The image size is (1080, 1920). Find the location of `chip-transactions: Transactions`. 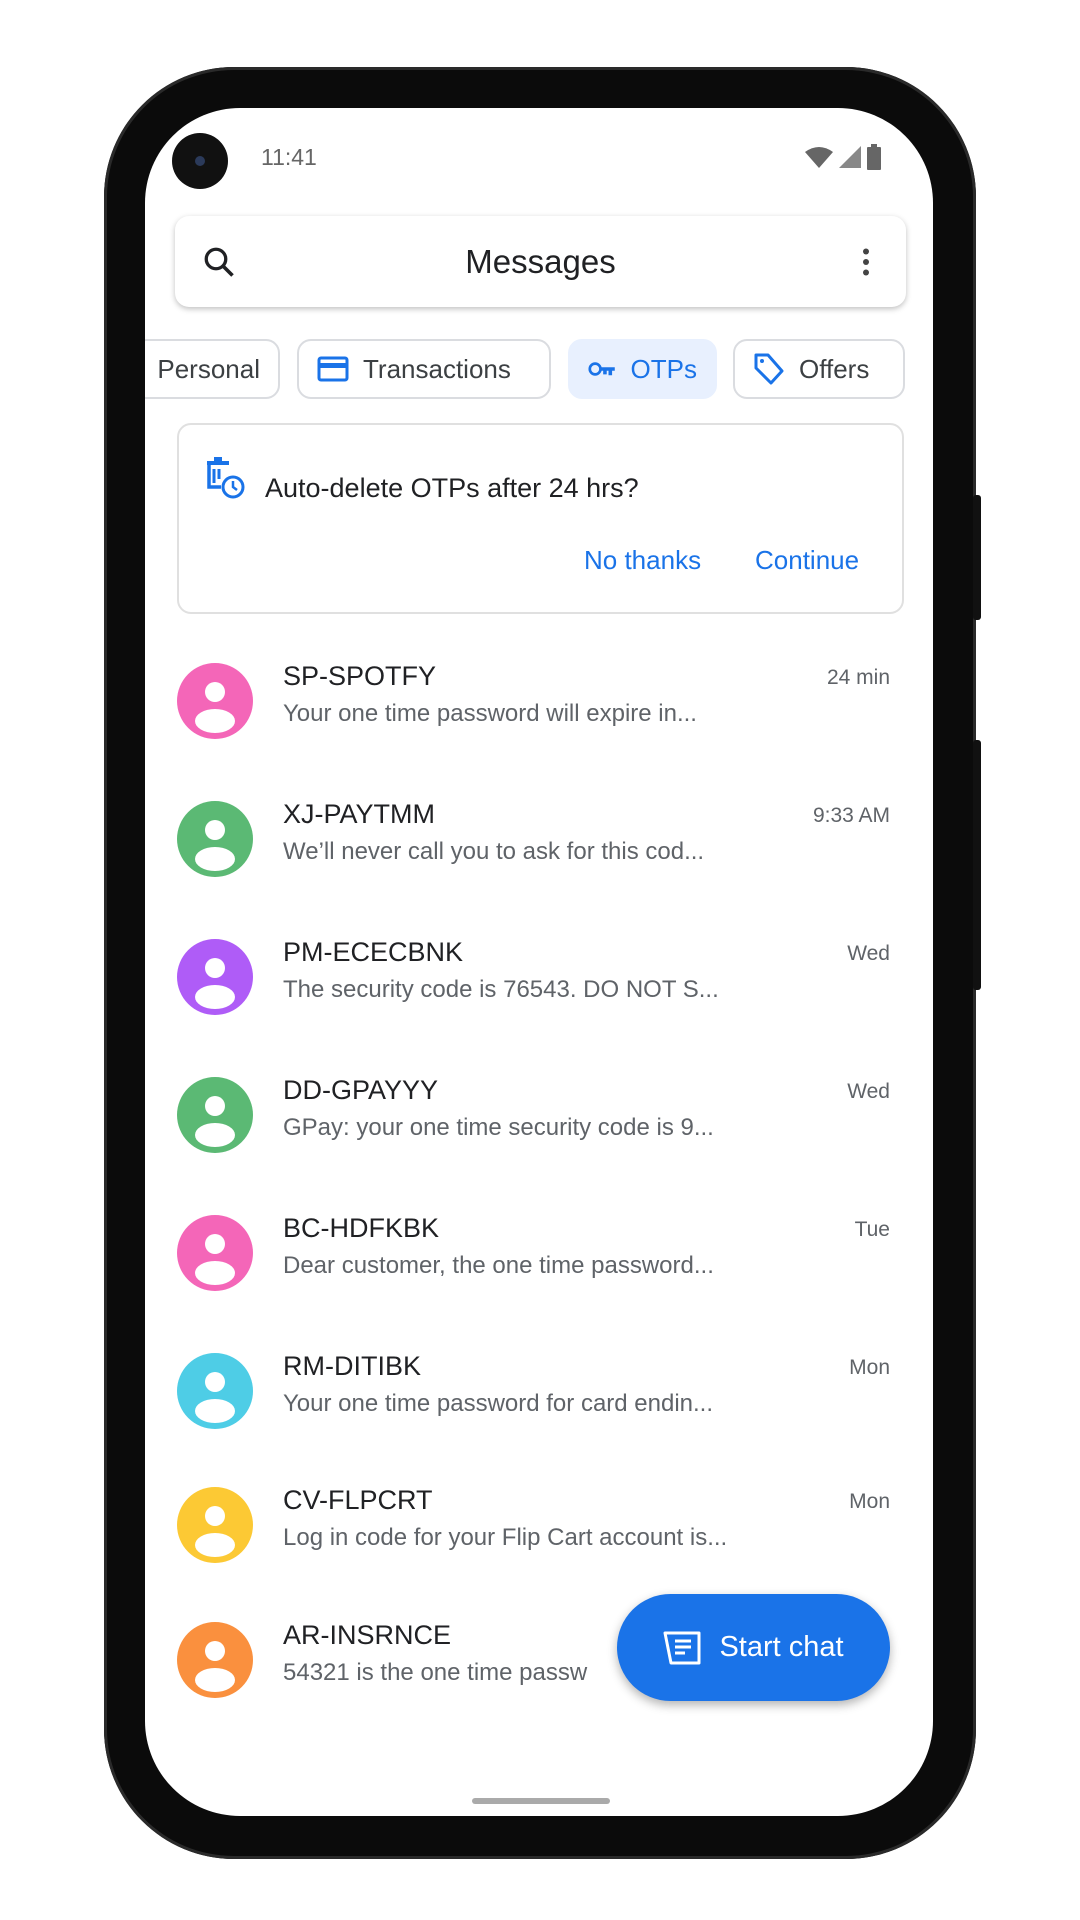

chip-transactions: Transactions is located at coordinates (424, 369).